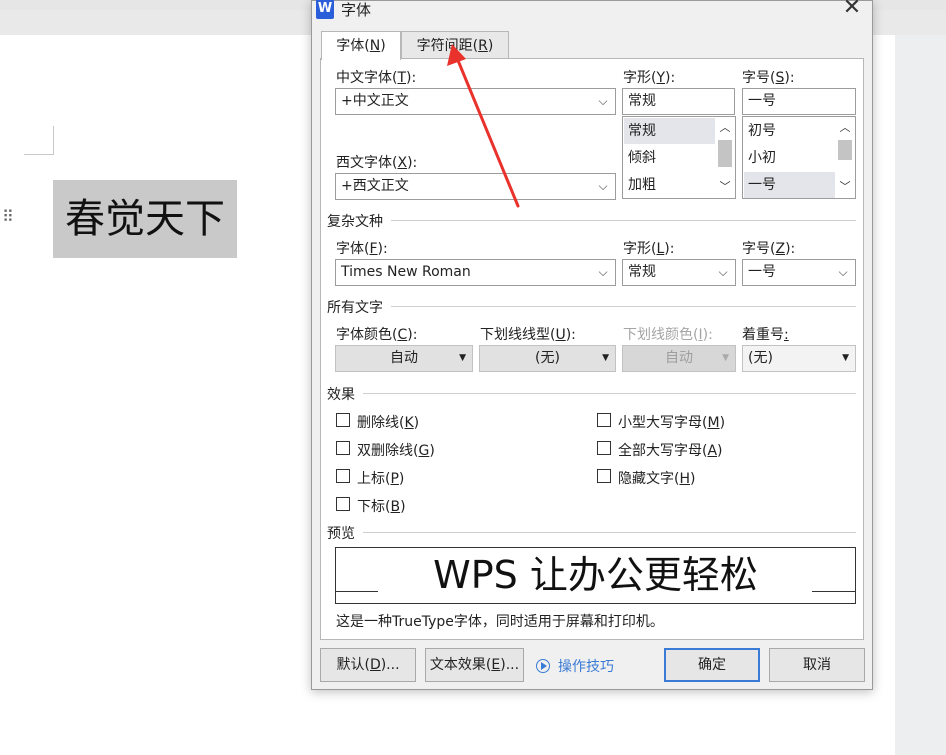 The height and width of the screenshot is (755, 946). I want to click on superscript-checkbox, so click(343, 476).